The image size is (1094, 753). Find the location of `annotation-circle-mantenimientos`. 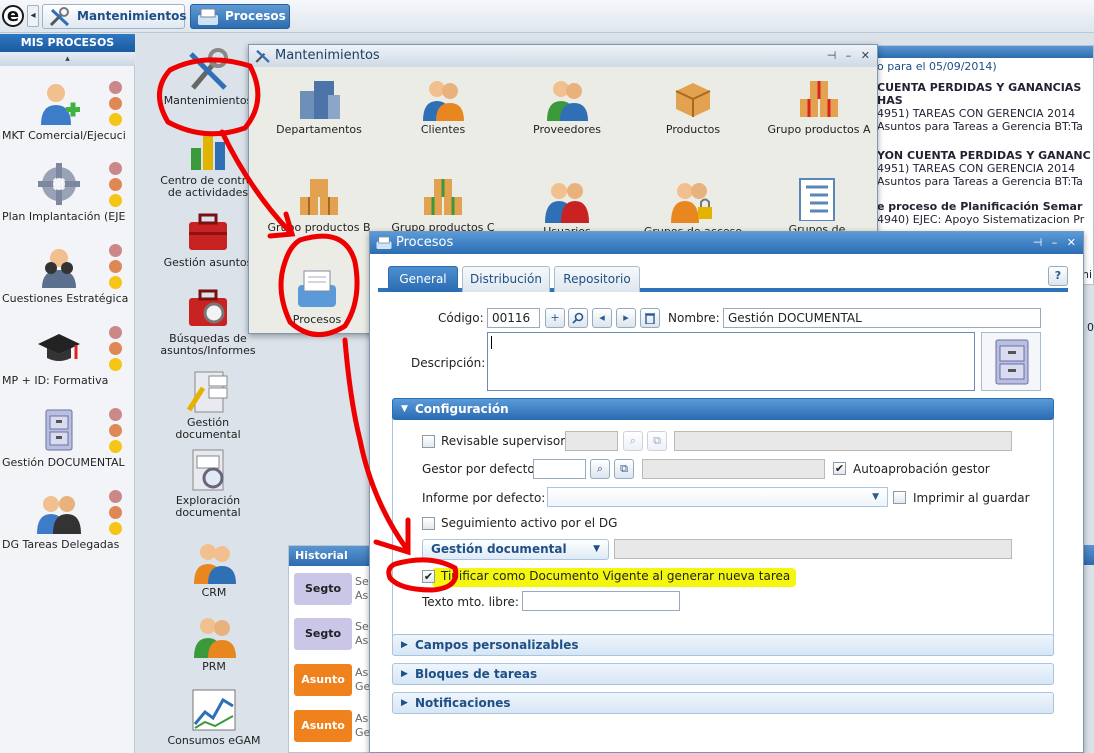

annotation-circle-mantenimientos is located at coordinates (209, 97).